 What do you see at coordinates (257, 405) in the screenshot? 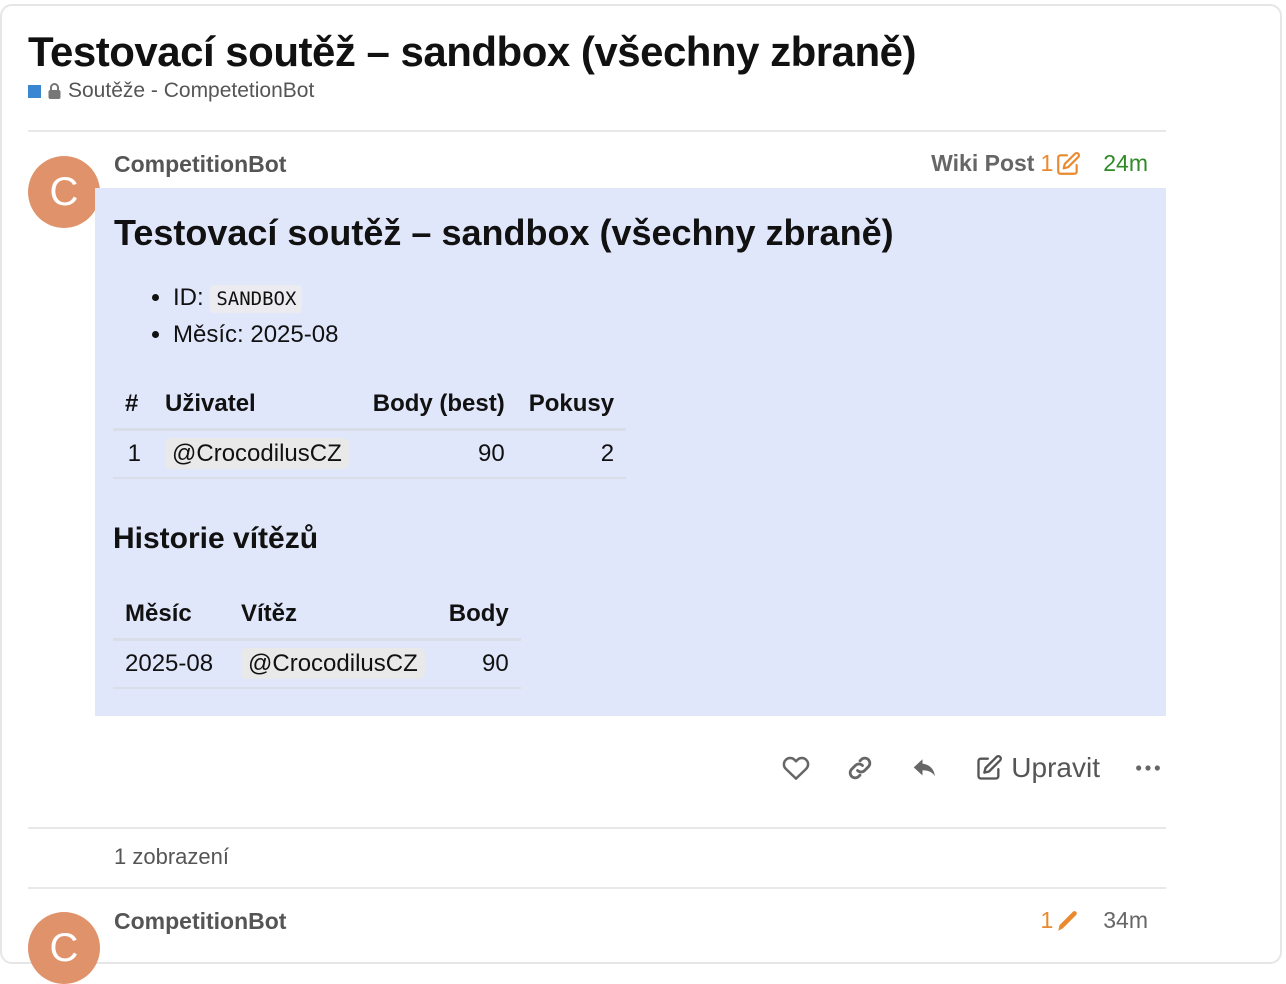
I see `column-header: Uživatel` at bounding box center [257, 405].